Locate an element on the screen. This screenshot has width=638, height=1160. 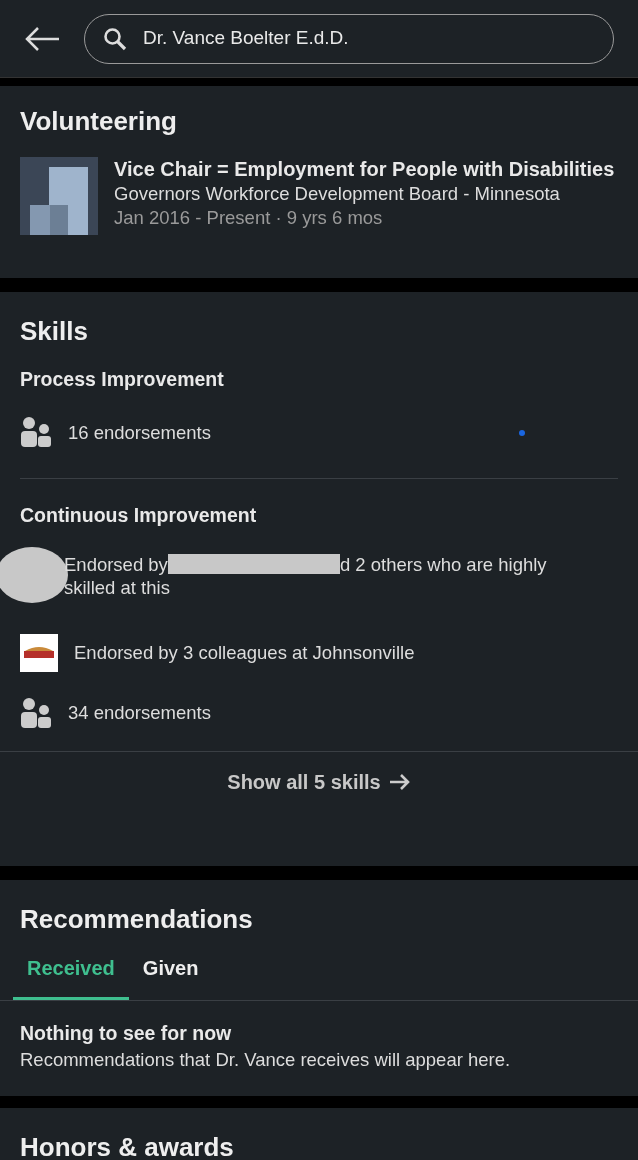
search-field: Dr. Vance Boelter E.d.D. is located at coordinates (349, 38).